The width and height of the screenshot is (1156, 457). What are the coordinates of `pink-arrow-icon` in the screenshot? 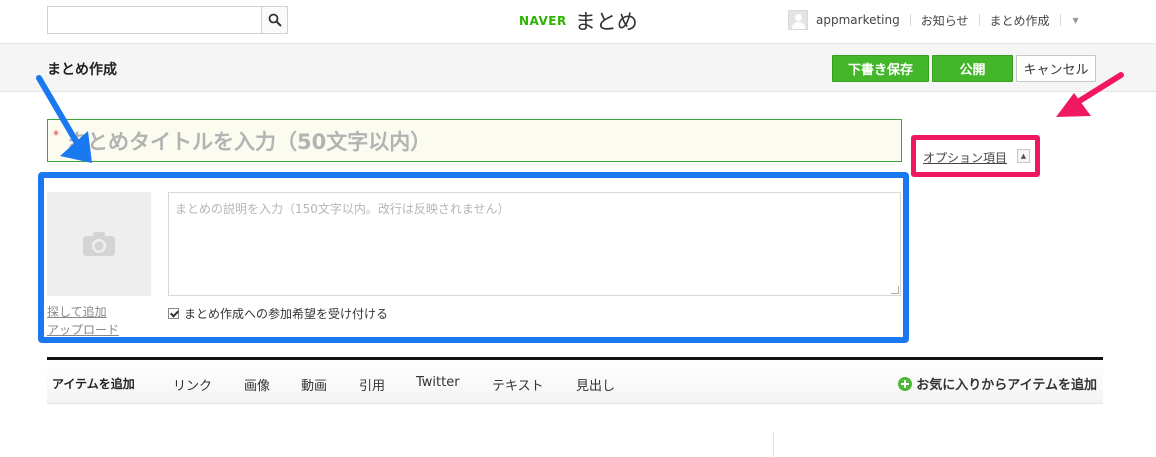 It's located at (1090, 94).